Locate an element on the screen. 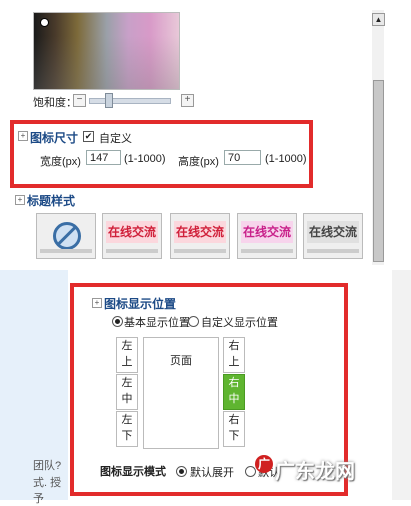  watermark-text: 广东龙网 is located at coordinates (315, 471).